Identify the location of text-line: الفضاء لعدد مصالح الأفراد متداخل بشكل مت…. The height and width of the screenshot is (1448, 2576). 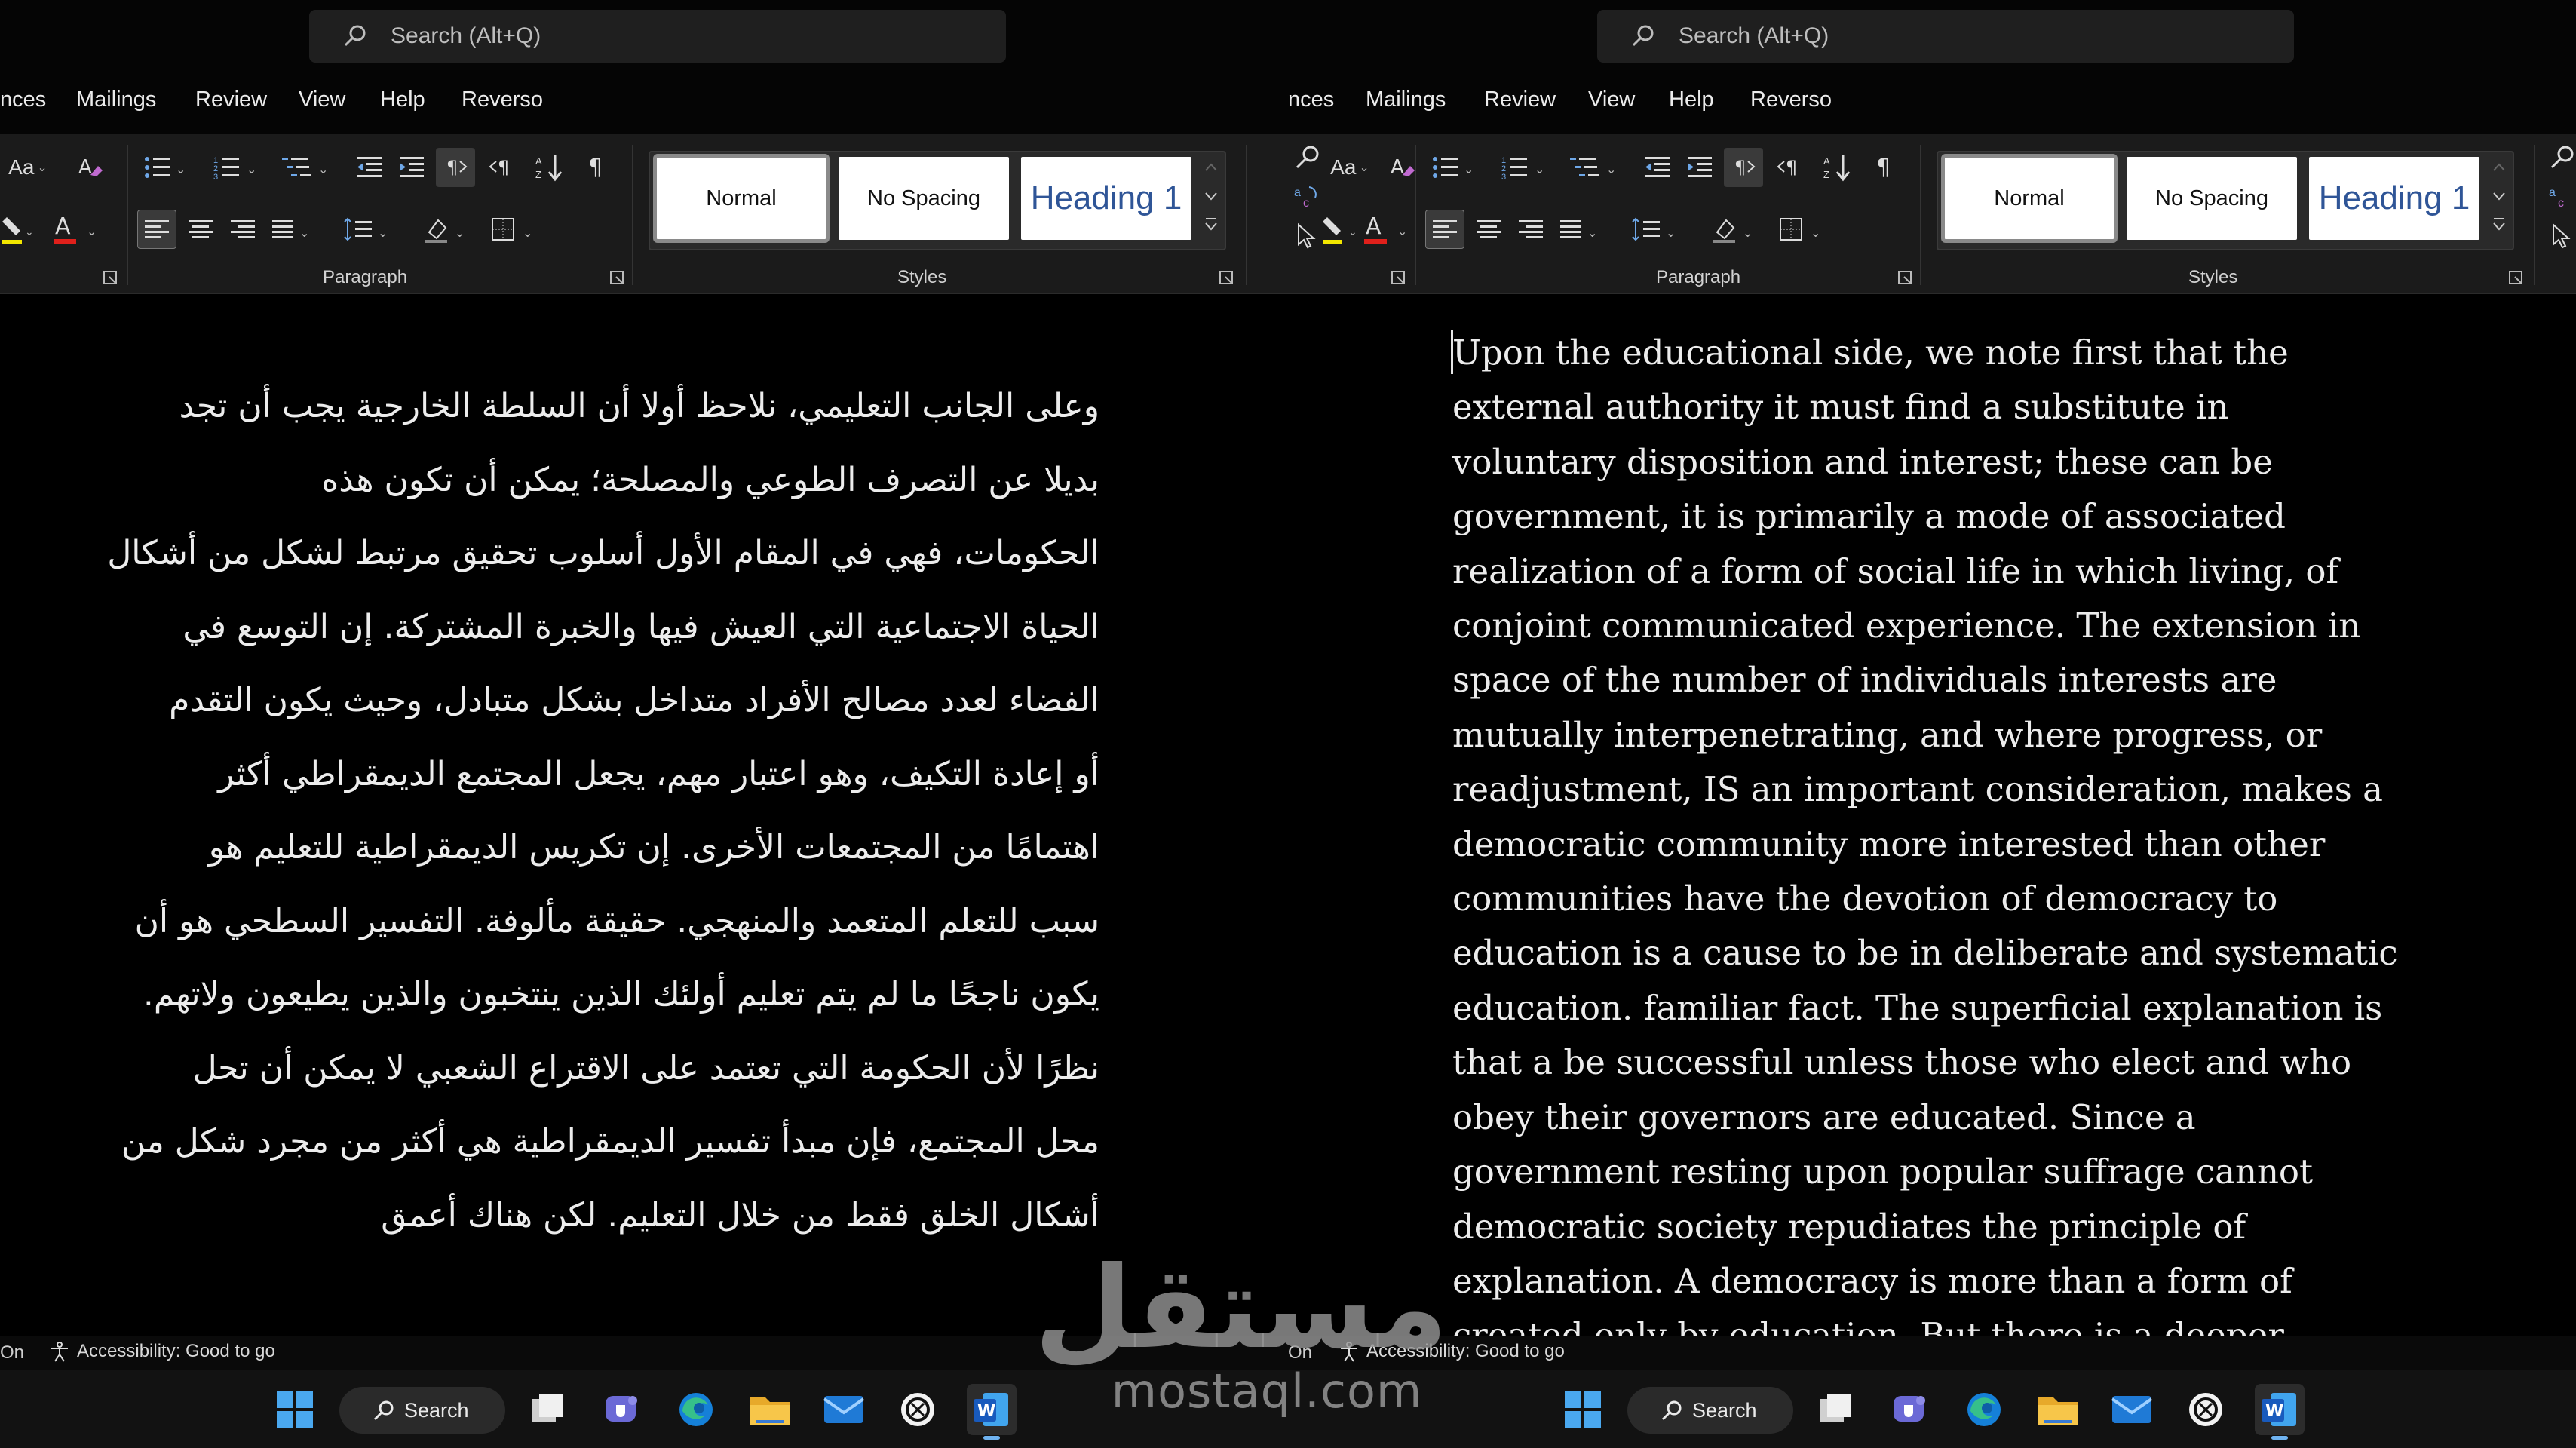
(634, 700).